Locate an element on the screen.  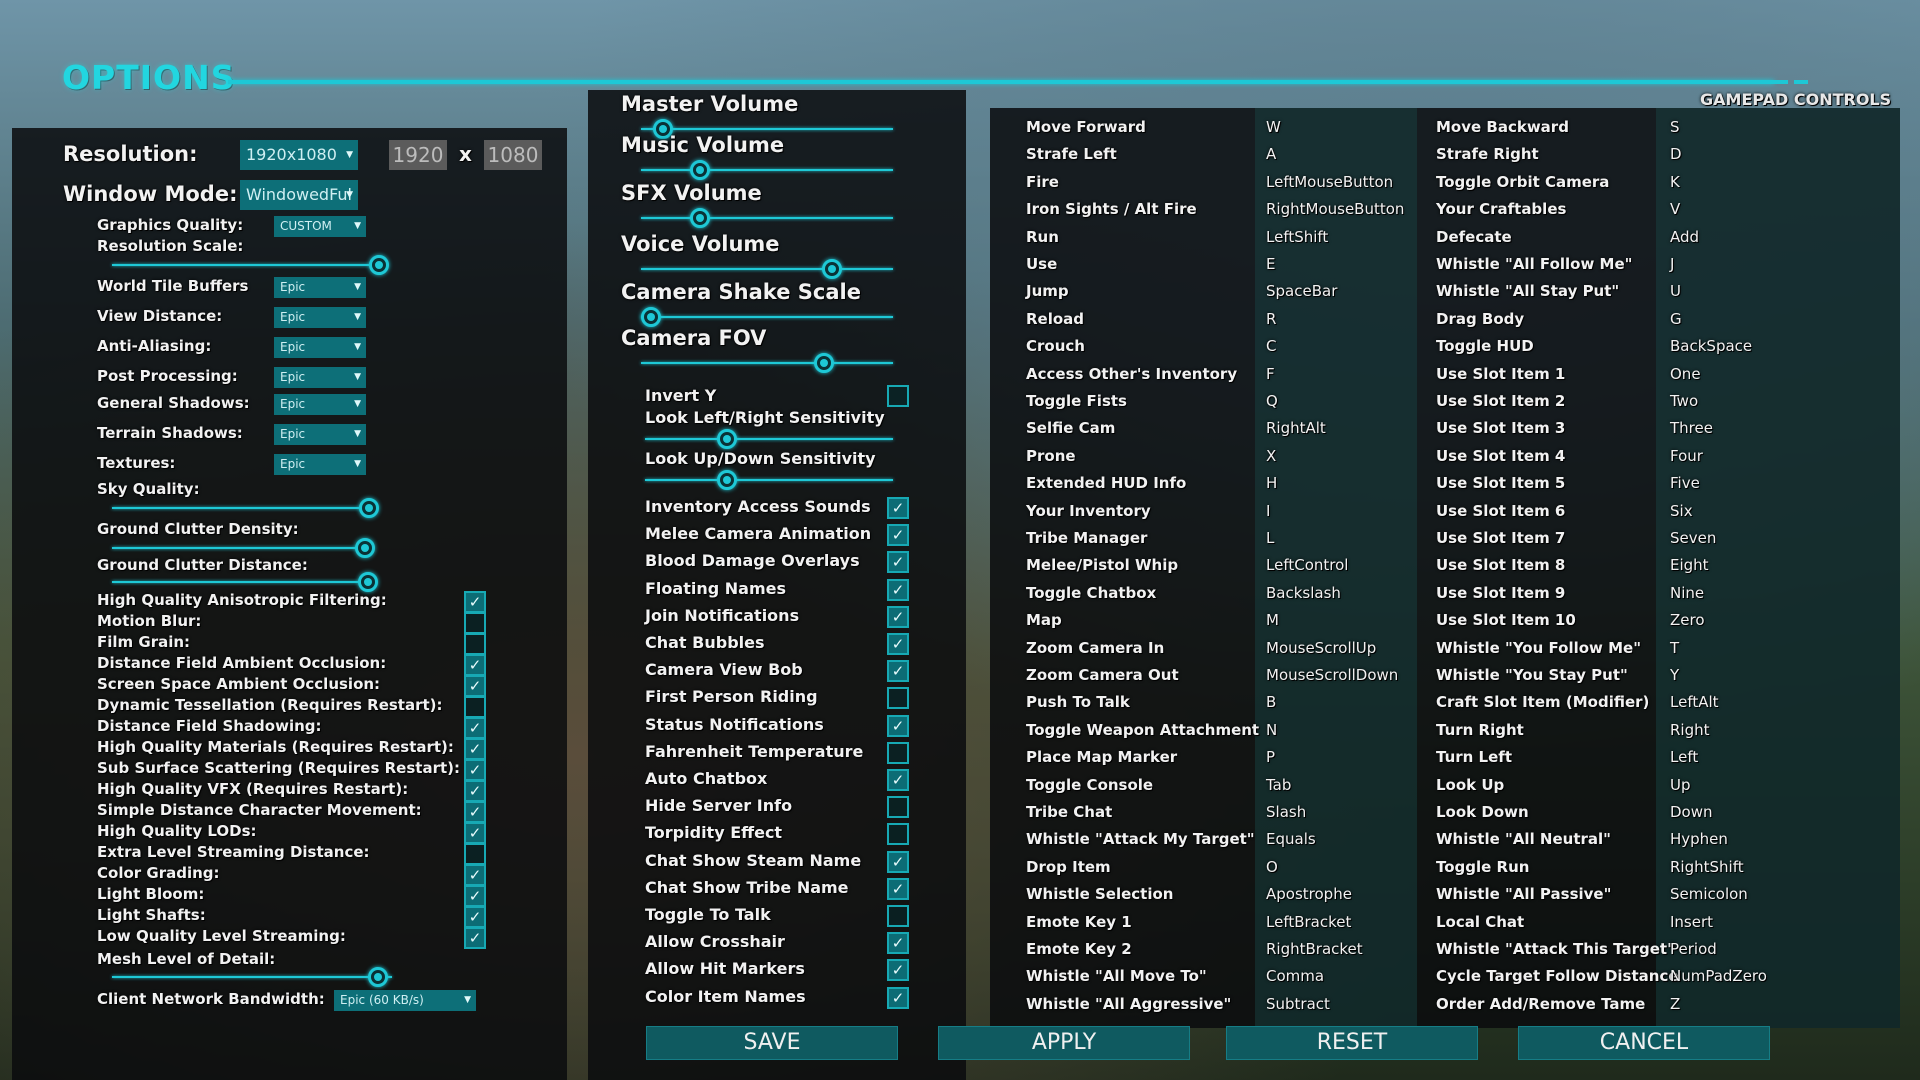
keybind-key: O is located at coordinates (1272, 867).